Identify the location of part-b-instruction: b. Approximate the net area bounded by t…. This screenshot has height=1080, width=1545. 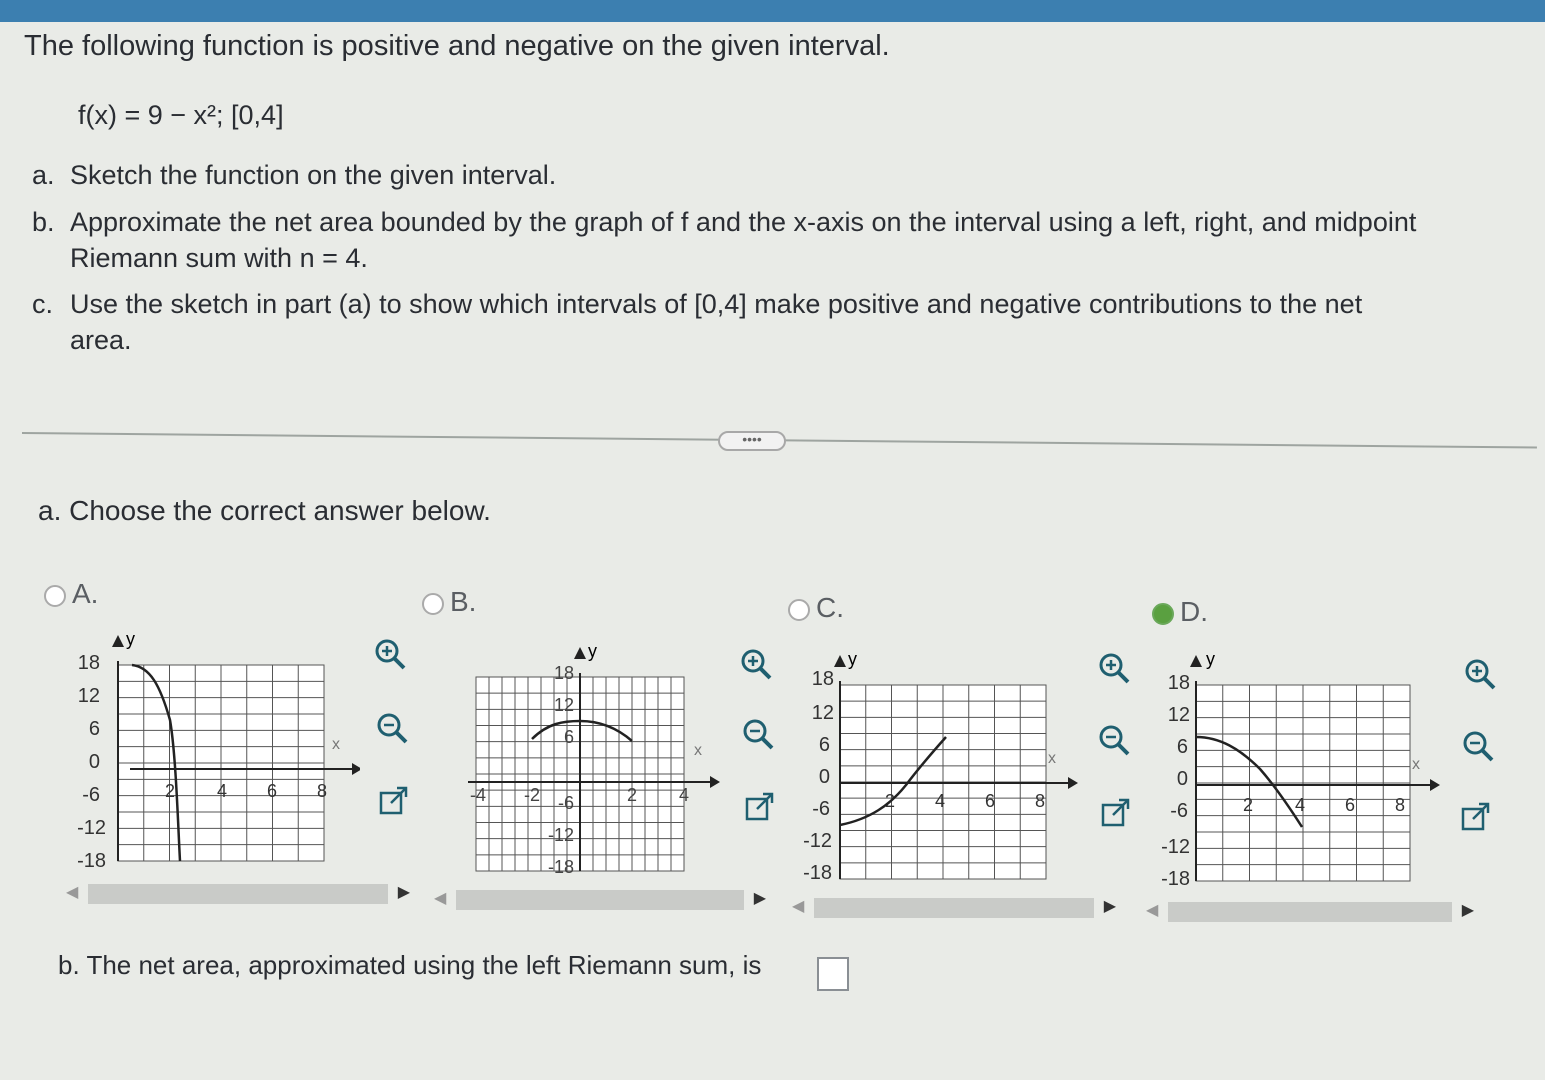
(777, 241).